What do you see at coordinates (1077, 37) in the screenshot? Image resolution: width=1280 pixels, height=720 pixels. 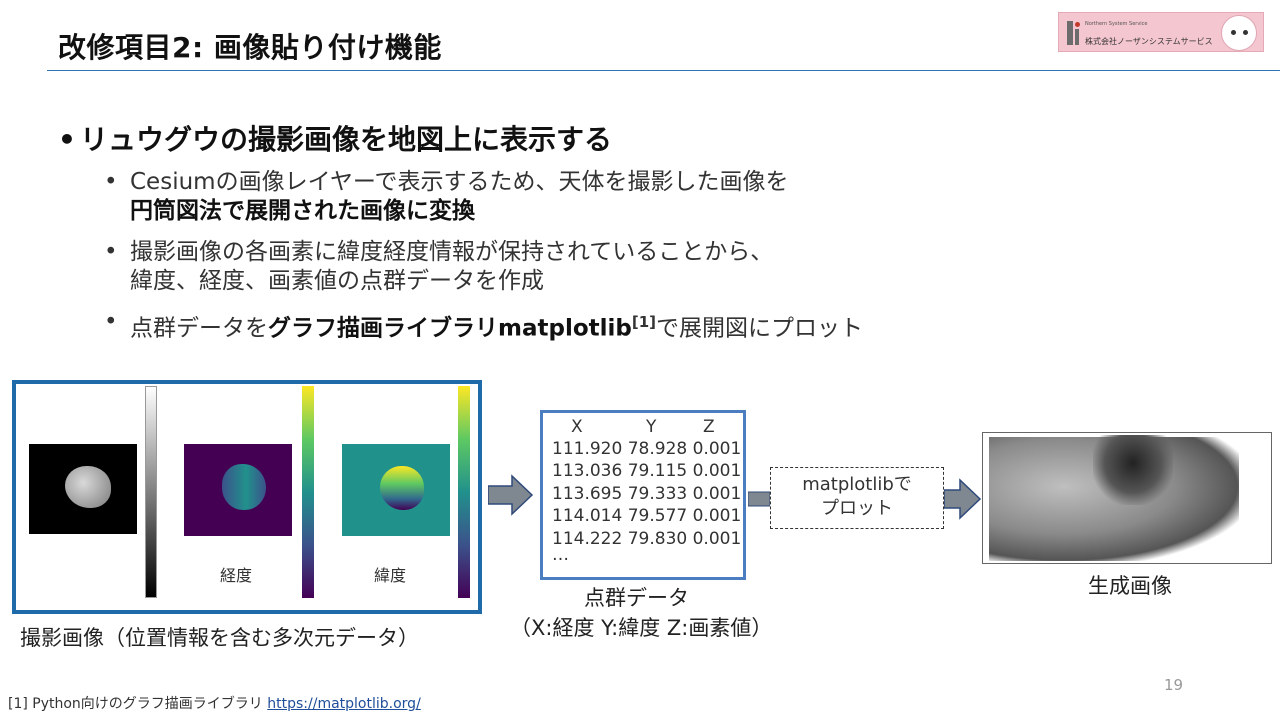 I see `logo-mark-i` at bounding box center [1077, 37].